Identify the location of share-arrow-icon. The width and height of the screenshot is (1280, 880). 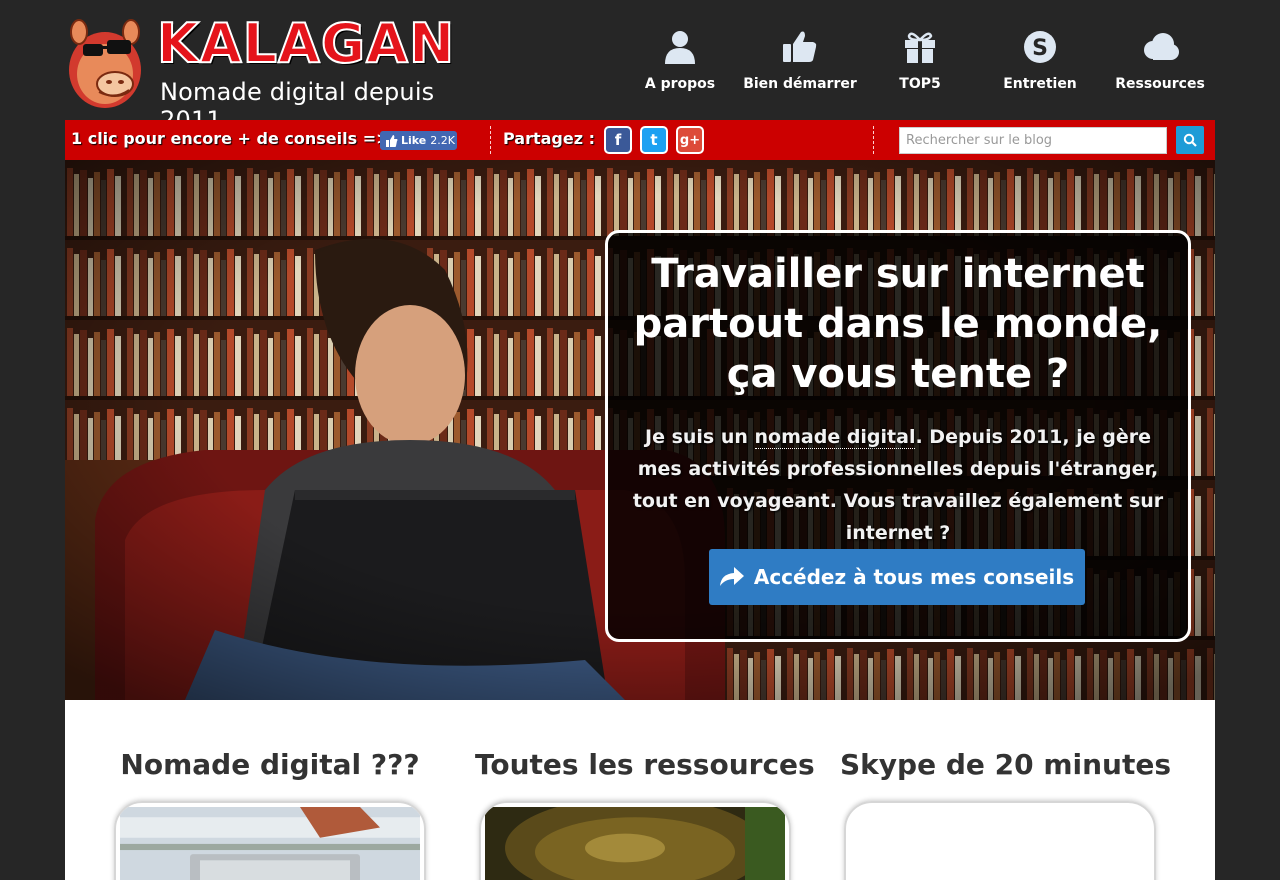
(731, 576).